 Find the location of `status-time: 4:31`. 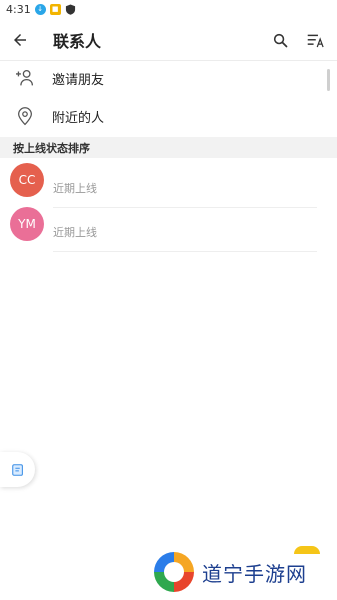

status-time: 4:31 is located at coordinates (18, 9).